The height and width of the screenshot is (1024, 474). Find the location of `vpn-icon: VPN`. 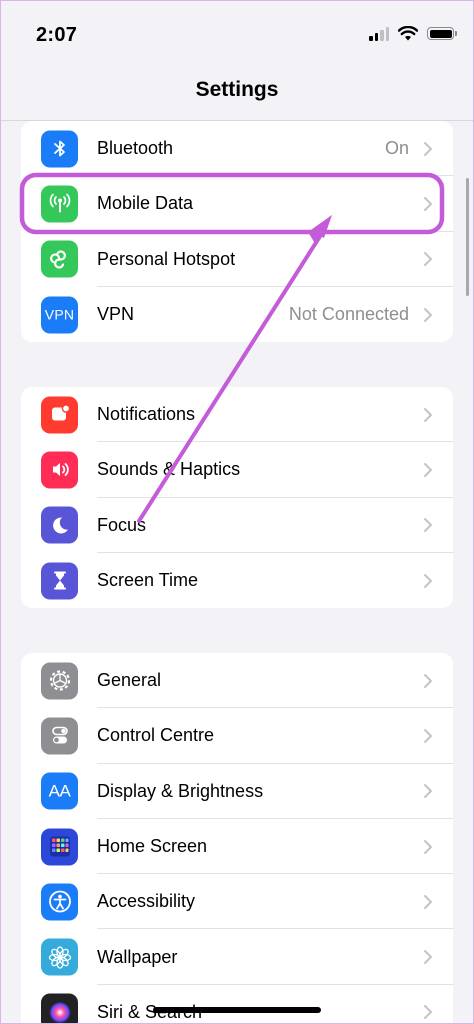

vpn-icon: VPN is located at coordinates (59, 315).